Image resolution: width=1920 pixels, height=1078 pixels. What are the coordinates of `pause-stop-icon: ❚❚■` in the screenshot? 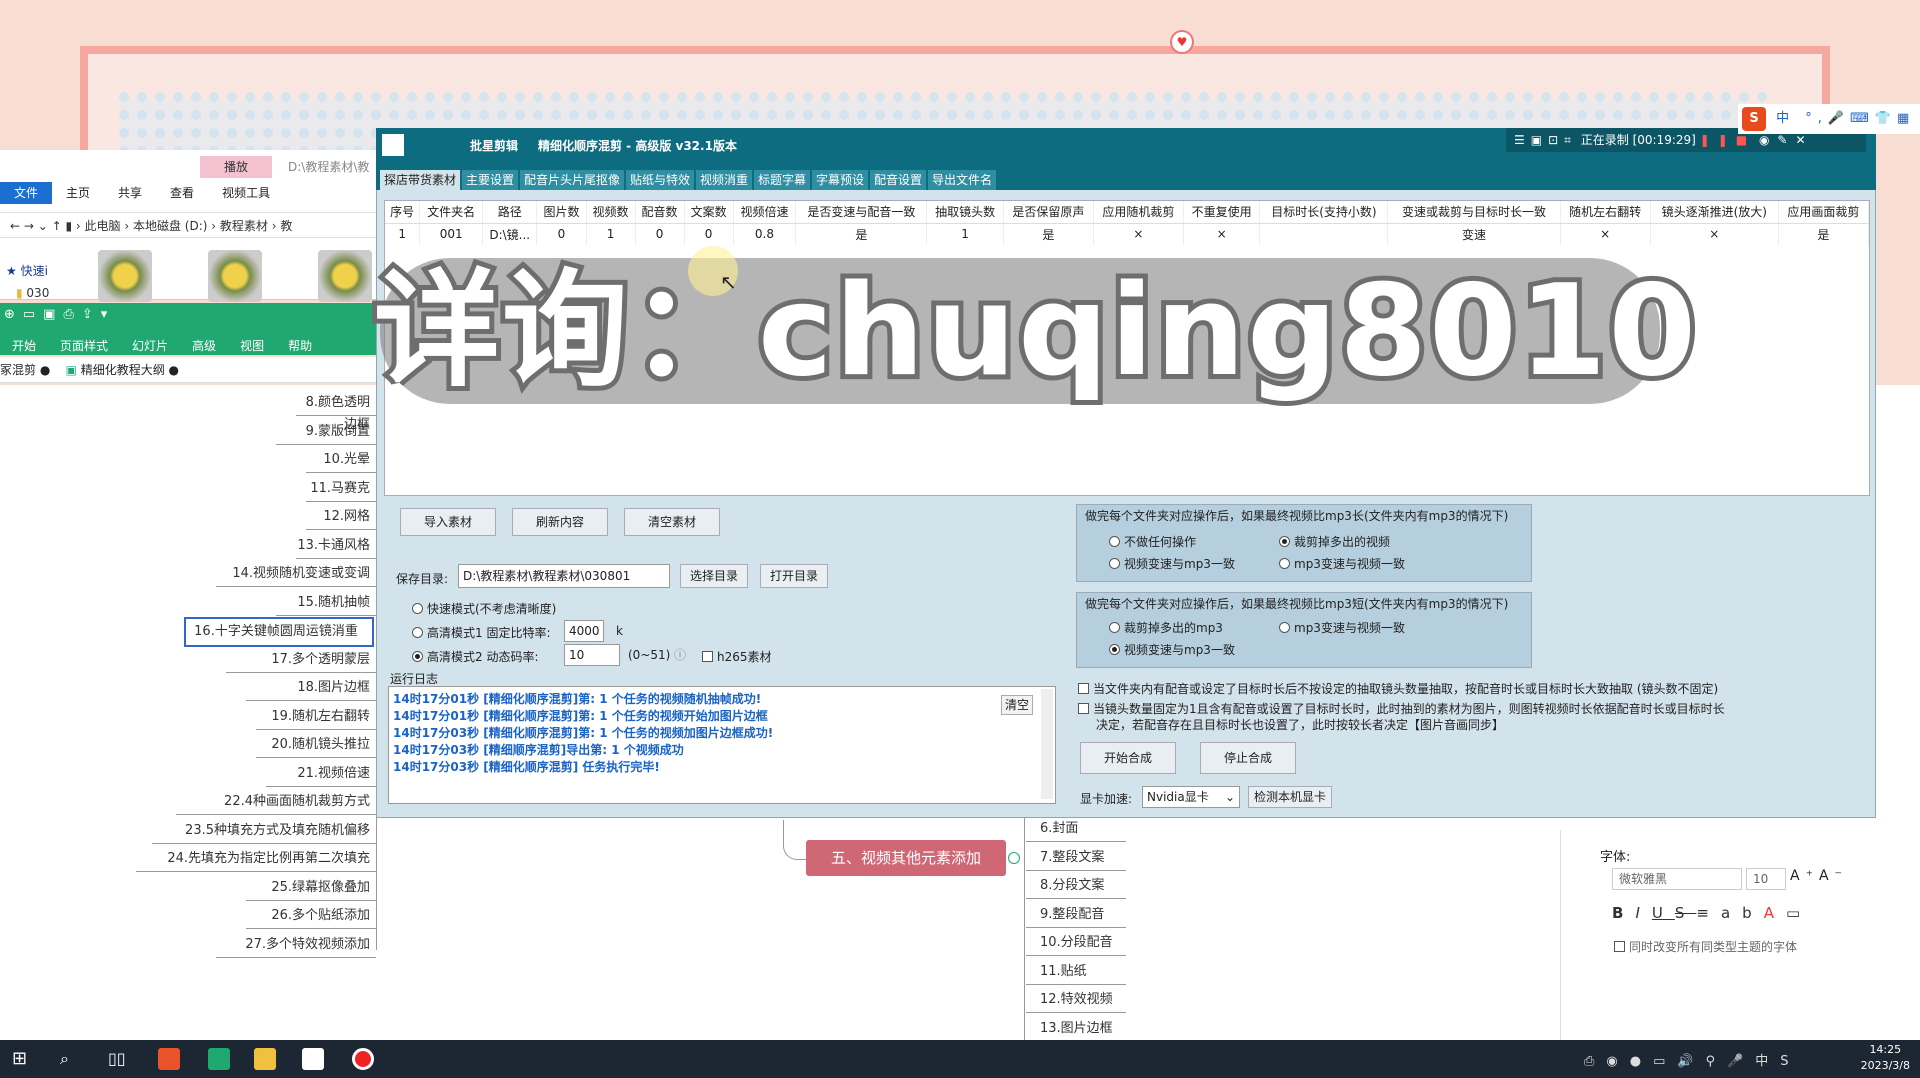 It's located at (1727, 140).